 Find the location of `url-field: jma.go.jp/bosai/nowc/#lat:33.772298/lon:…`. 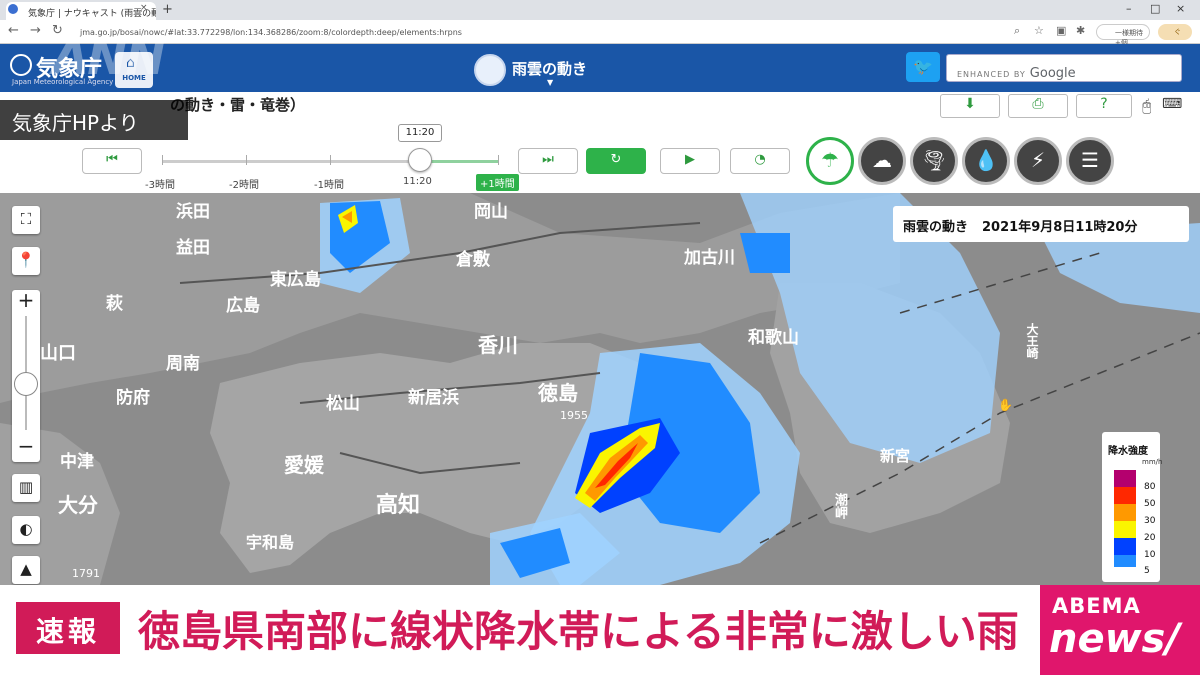

url-field: jma.go.jp/bosai/nowc/#lat:33.772298/lon:… is located at coordinates (545, 32).